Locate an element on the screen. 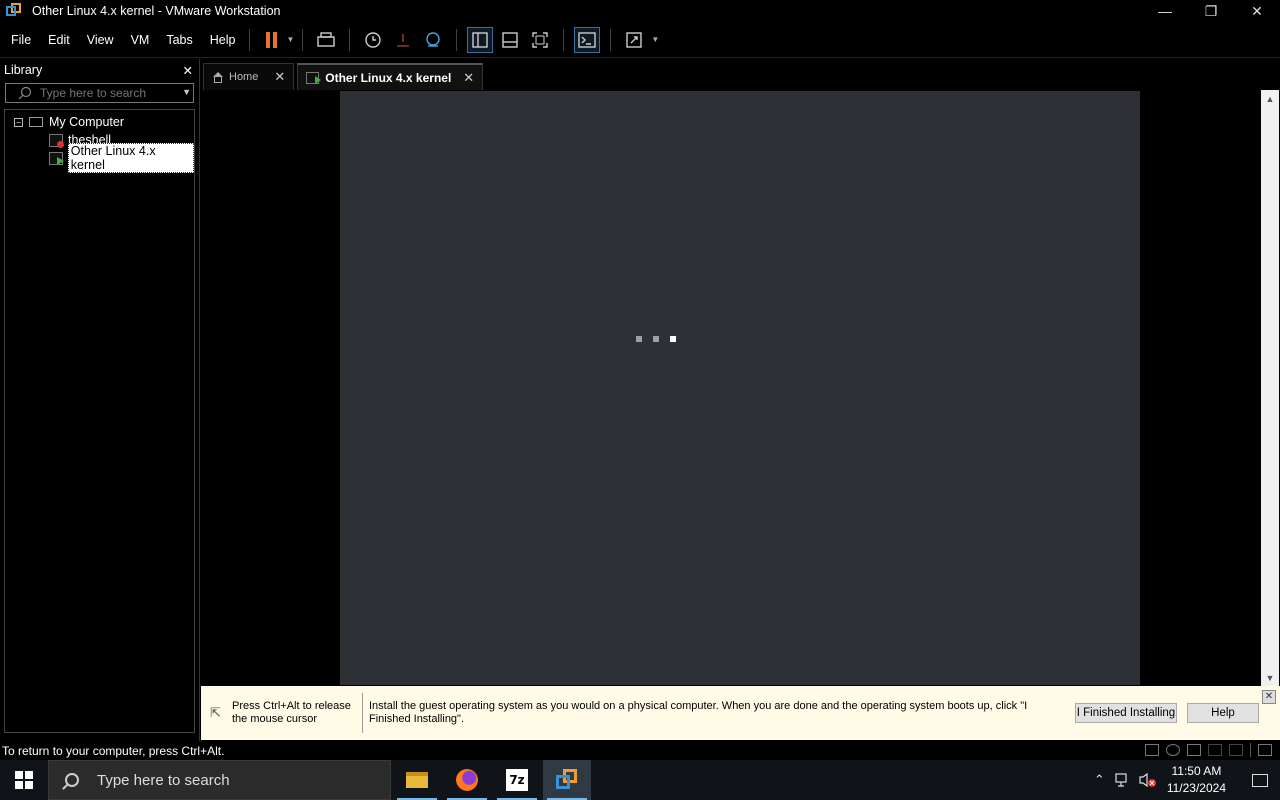 This screenshot has width=1280, height=800. minimize-button: — is located at coordinates (1165, 11).